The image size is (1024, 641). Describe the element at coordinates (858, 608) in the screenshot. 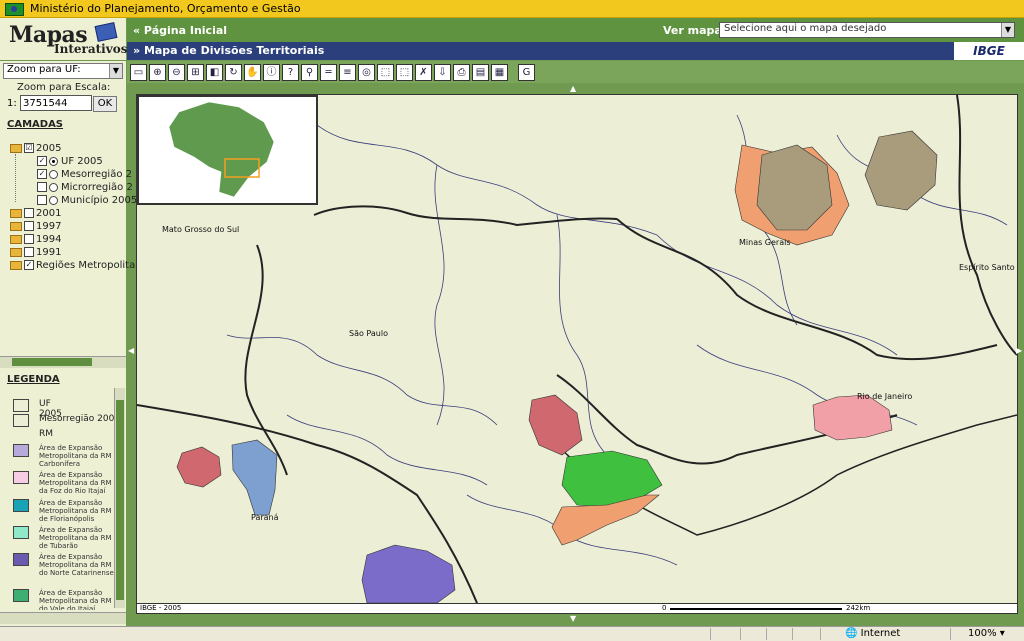

I see `scale-end: 242km` at that location.